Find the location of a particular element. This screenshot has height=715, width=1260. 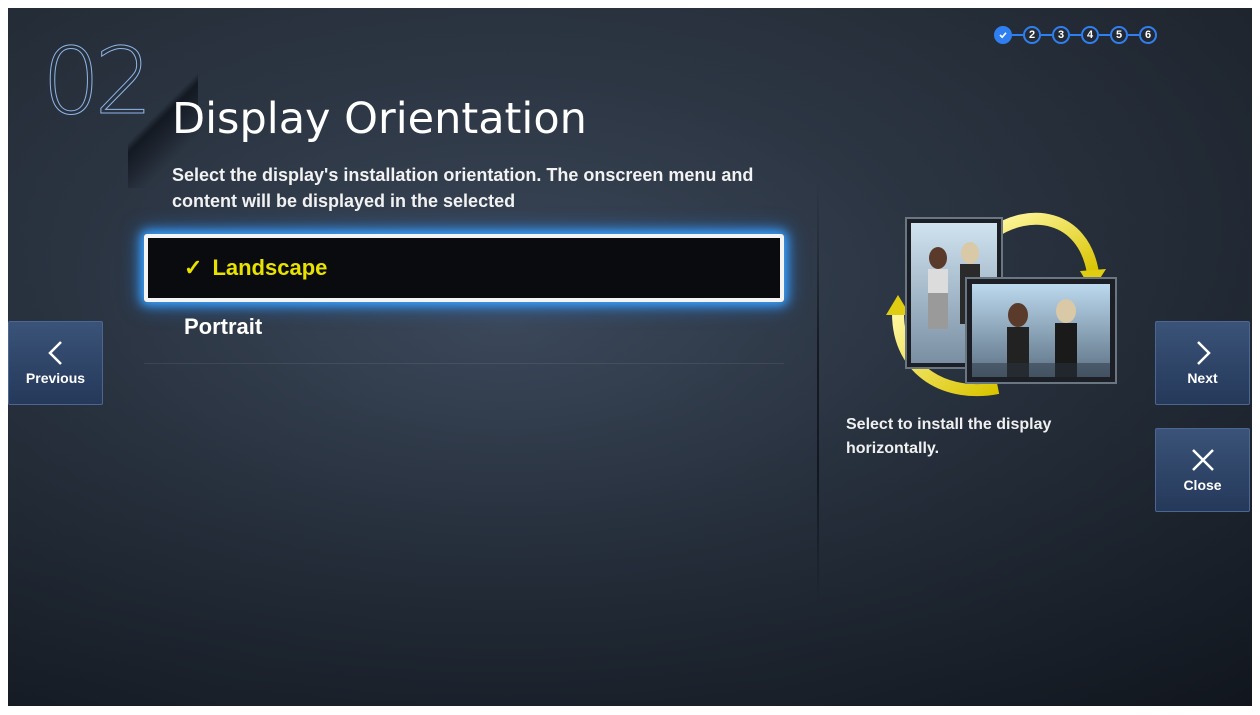

previous-button: Previous is located at coordinates (55, 363).